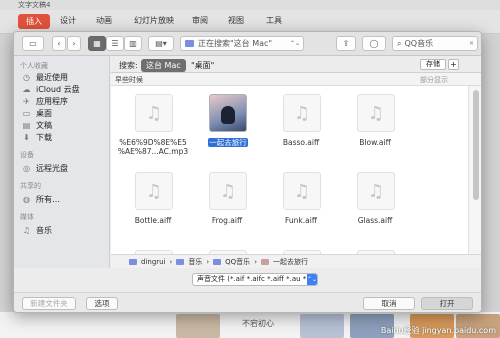  Describe the element at coordinates (195, 262) in the screenshot. I see `path-item: 音乐` at that location.